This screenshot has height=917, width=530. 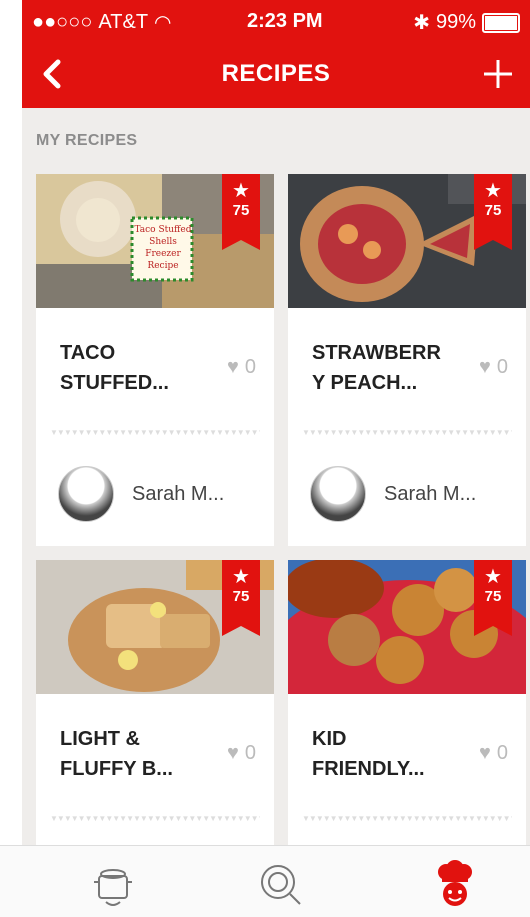 I want to click on image-caption: Taco Stuffed Shells Freezer Recipe, so click(x=163, y=248).